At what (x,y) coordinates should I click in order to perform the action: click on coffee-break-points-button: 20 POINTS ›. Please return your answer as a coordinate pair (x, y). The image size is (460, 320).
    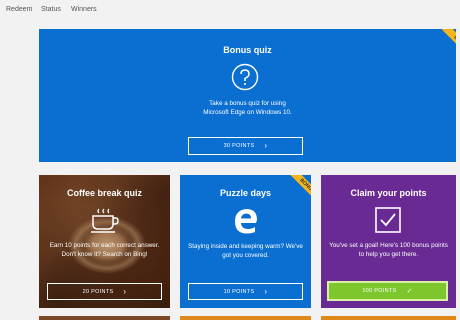
    Looking at the image, I should click on (104, 291).